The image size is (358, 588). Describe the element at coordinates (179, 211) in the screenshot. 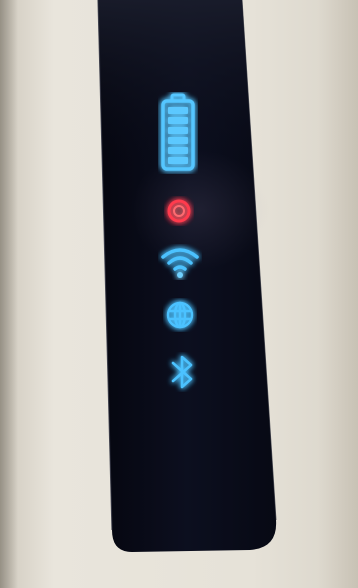

I see `power-icon` at that location.